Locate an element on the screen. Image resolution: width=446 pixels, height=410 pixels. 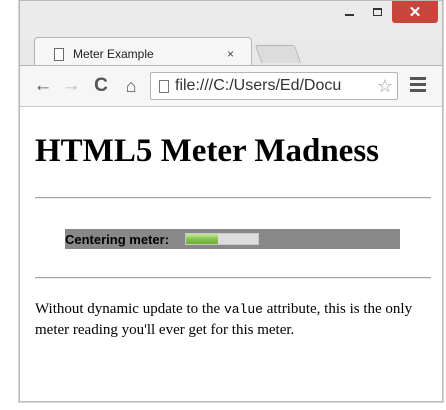
close-window-button: ✕ is located at coordinates (415, 12).